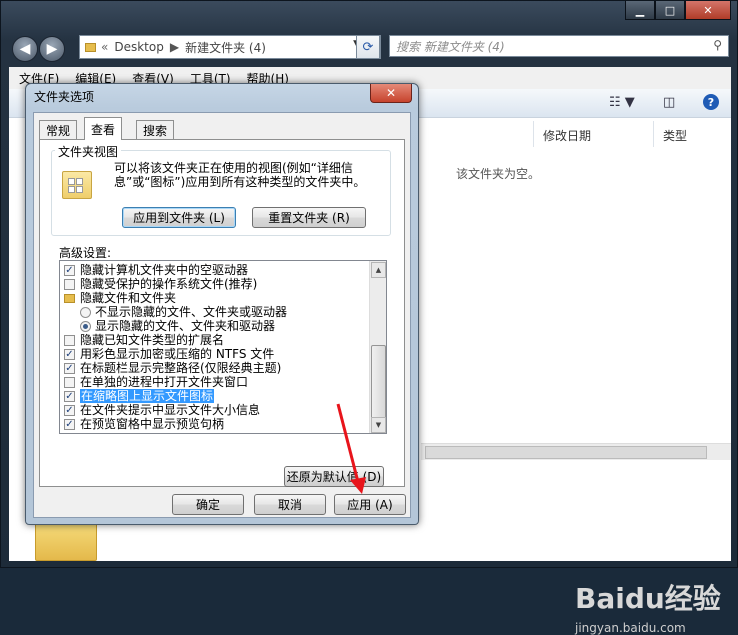 The width and height of the screenshot is (738, 635). I want to click on tab-general: 常规, so click(58, 129).